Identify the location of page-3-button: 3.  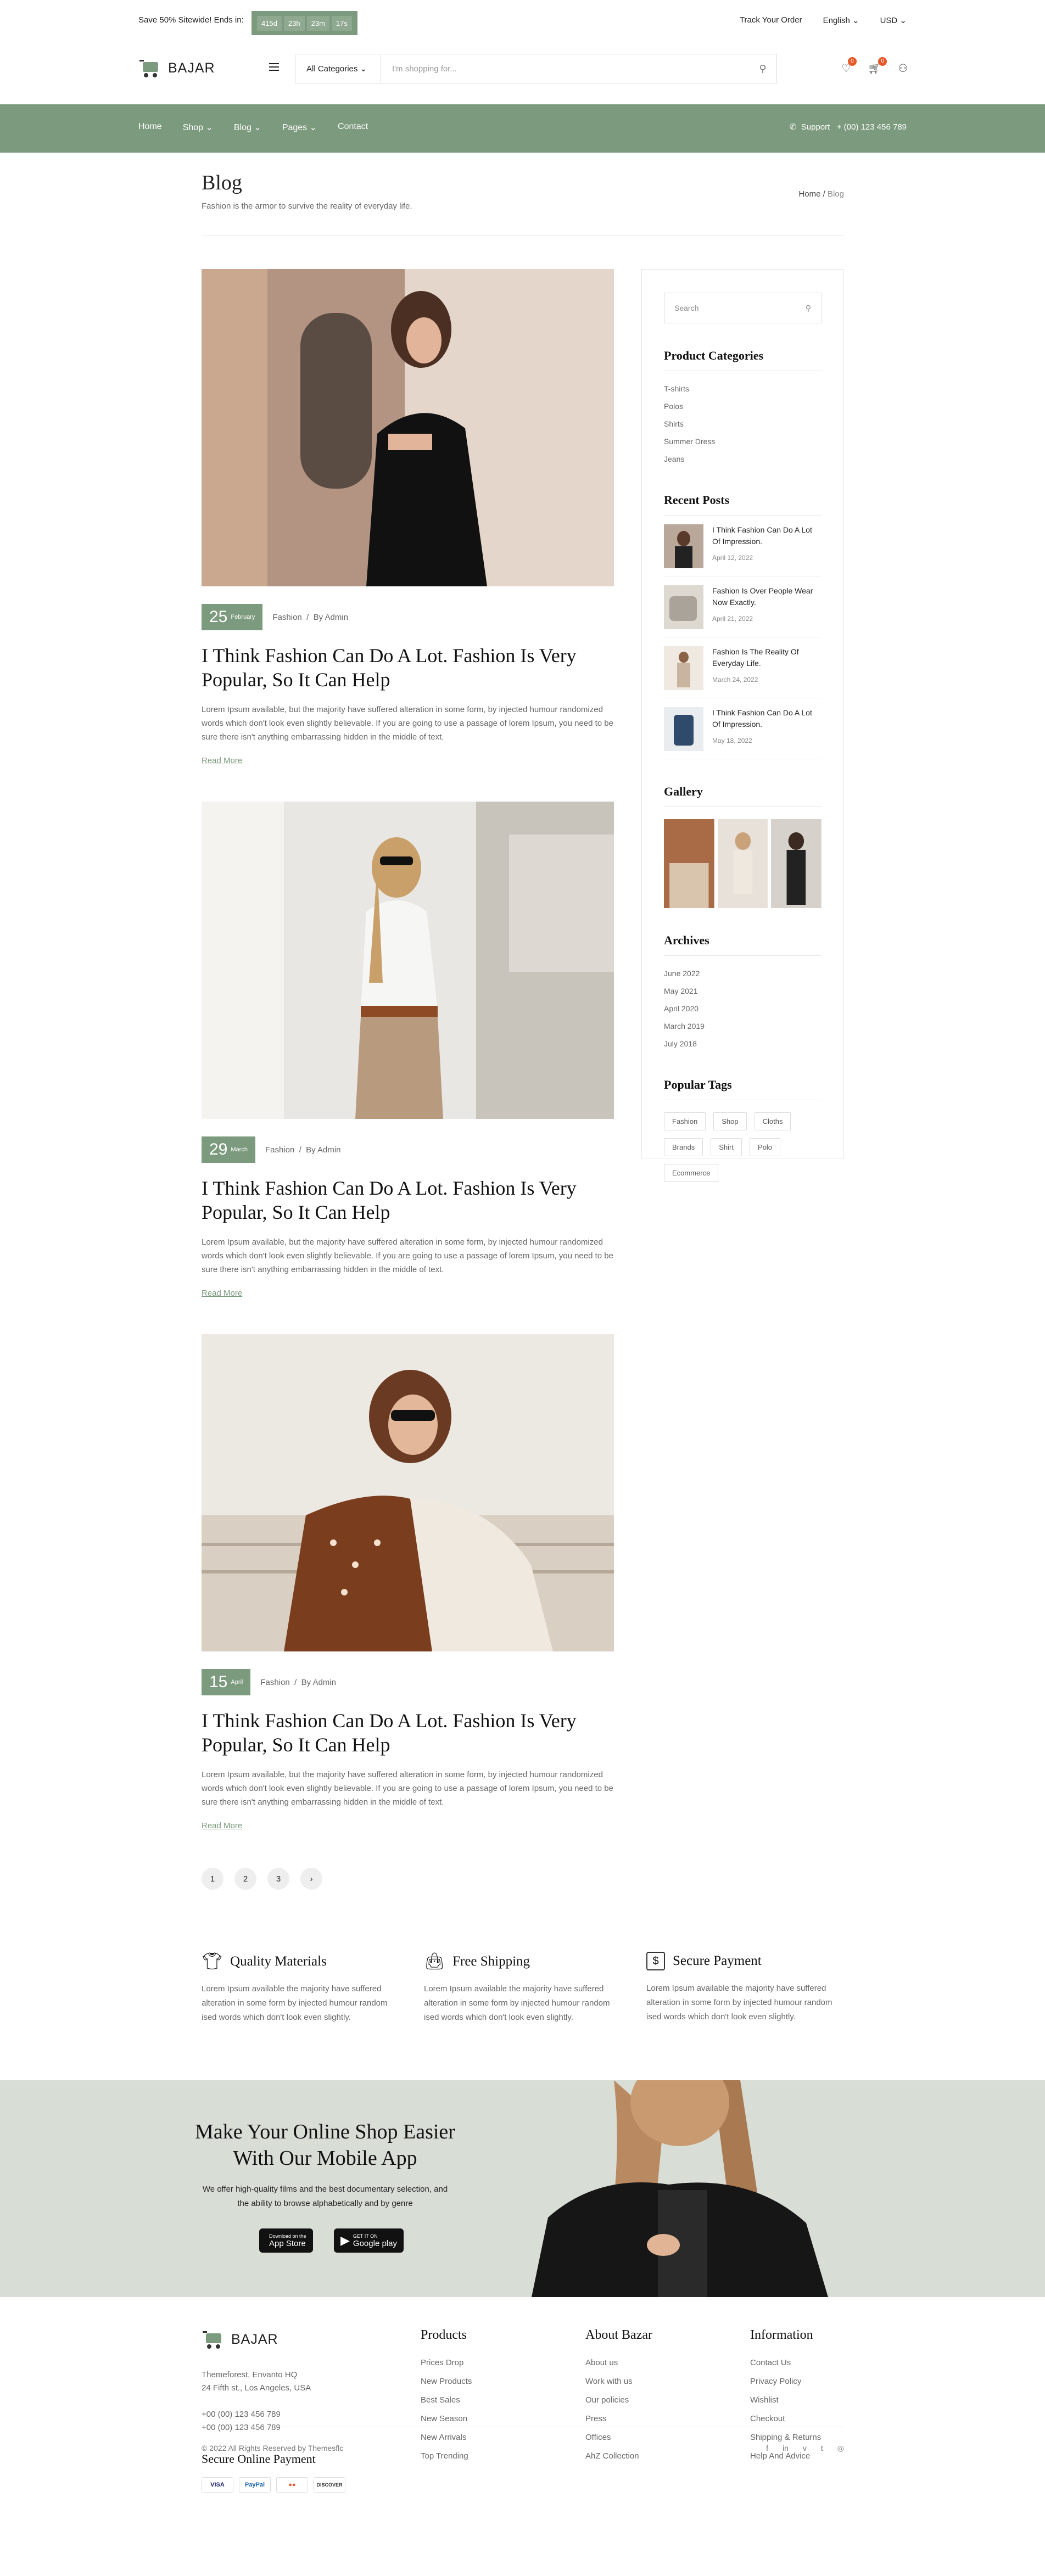
(278, 1879).